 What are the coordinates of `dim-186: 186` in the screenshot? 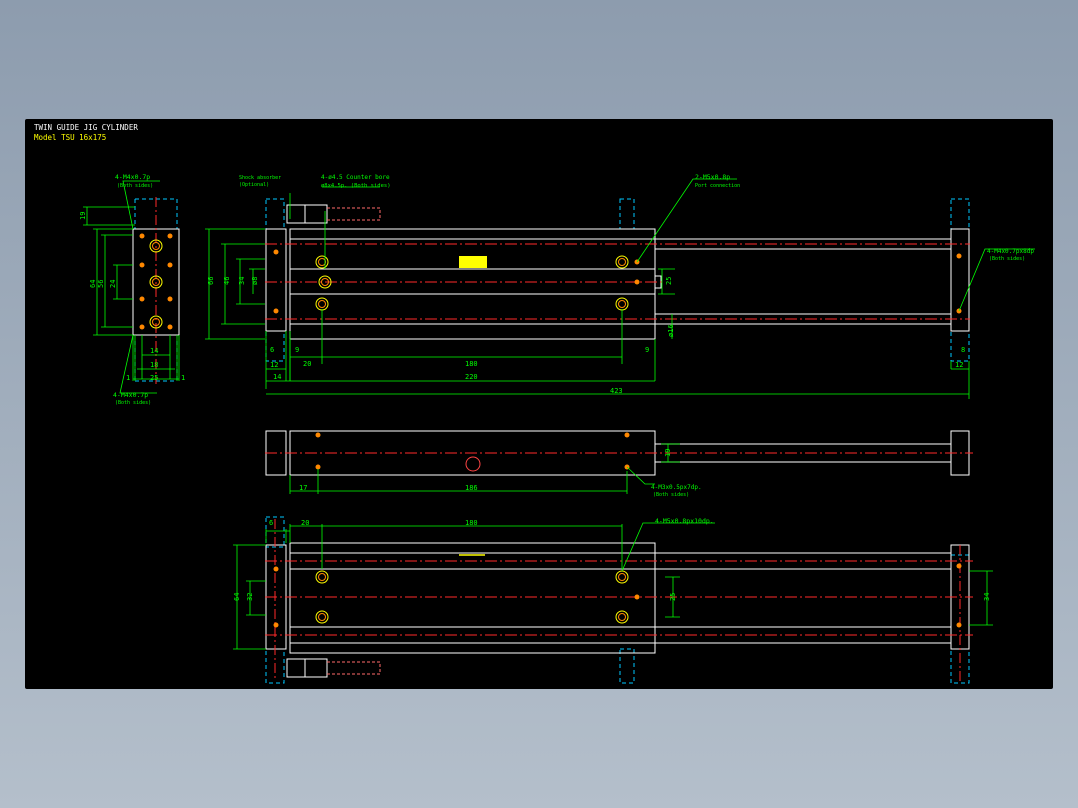 It's located at (471, 488).